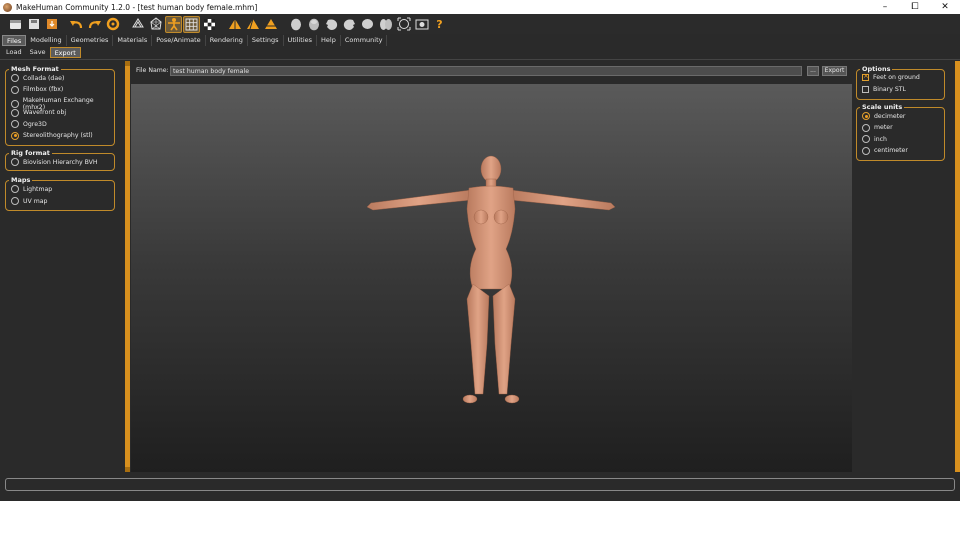  I want to click on rig-format-group: Rig format Biovision Hierarchy BVH, so click(60, 160).